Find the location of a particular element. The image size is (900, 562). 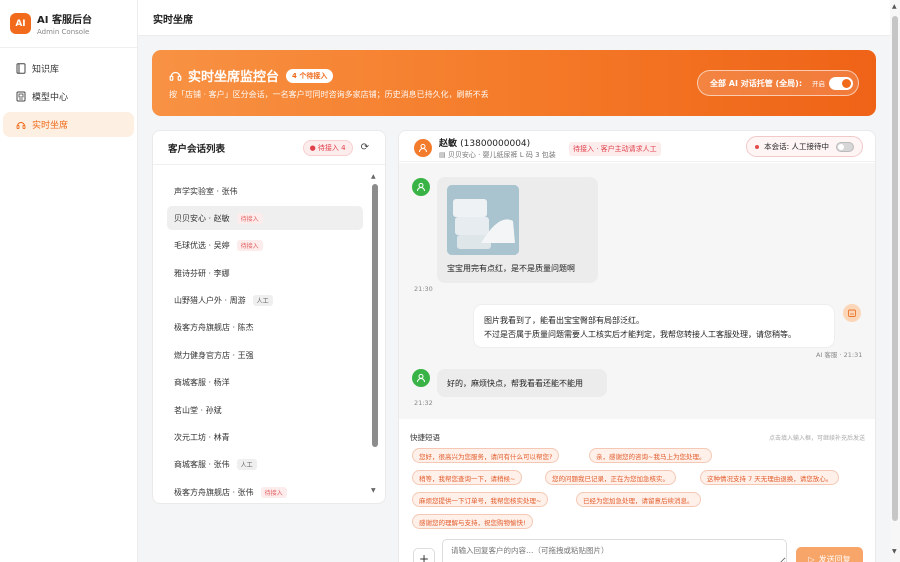

ai-avatar is located at coordinates (852, 313).